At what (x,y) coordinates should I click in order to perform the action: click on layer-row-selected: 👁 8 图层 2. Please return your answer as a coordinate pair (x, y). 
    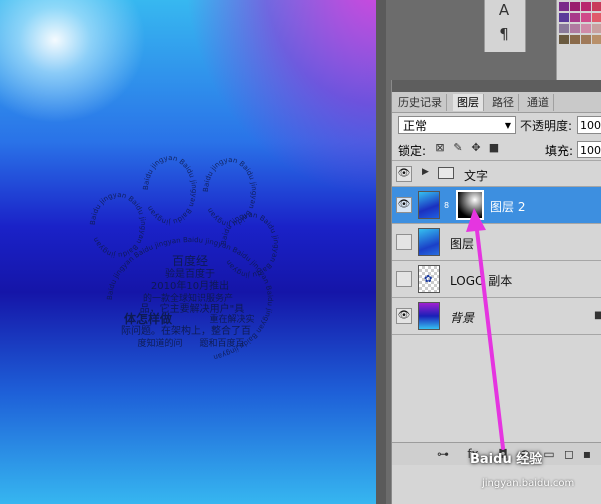
    Looking at the image, I should click on (496, 205).